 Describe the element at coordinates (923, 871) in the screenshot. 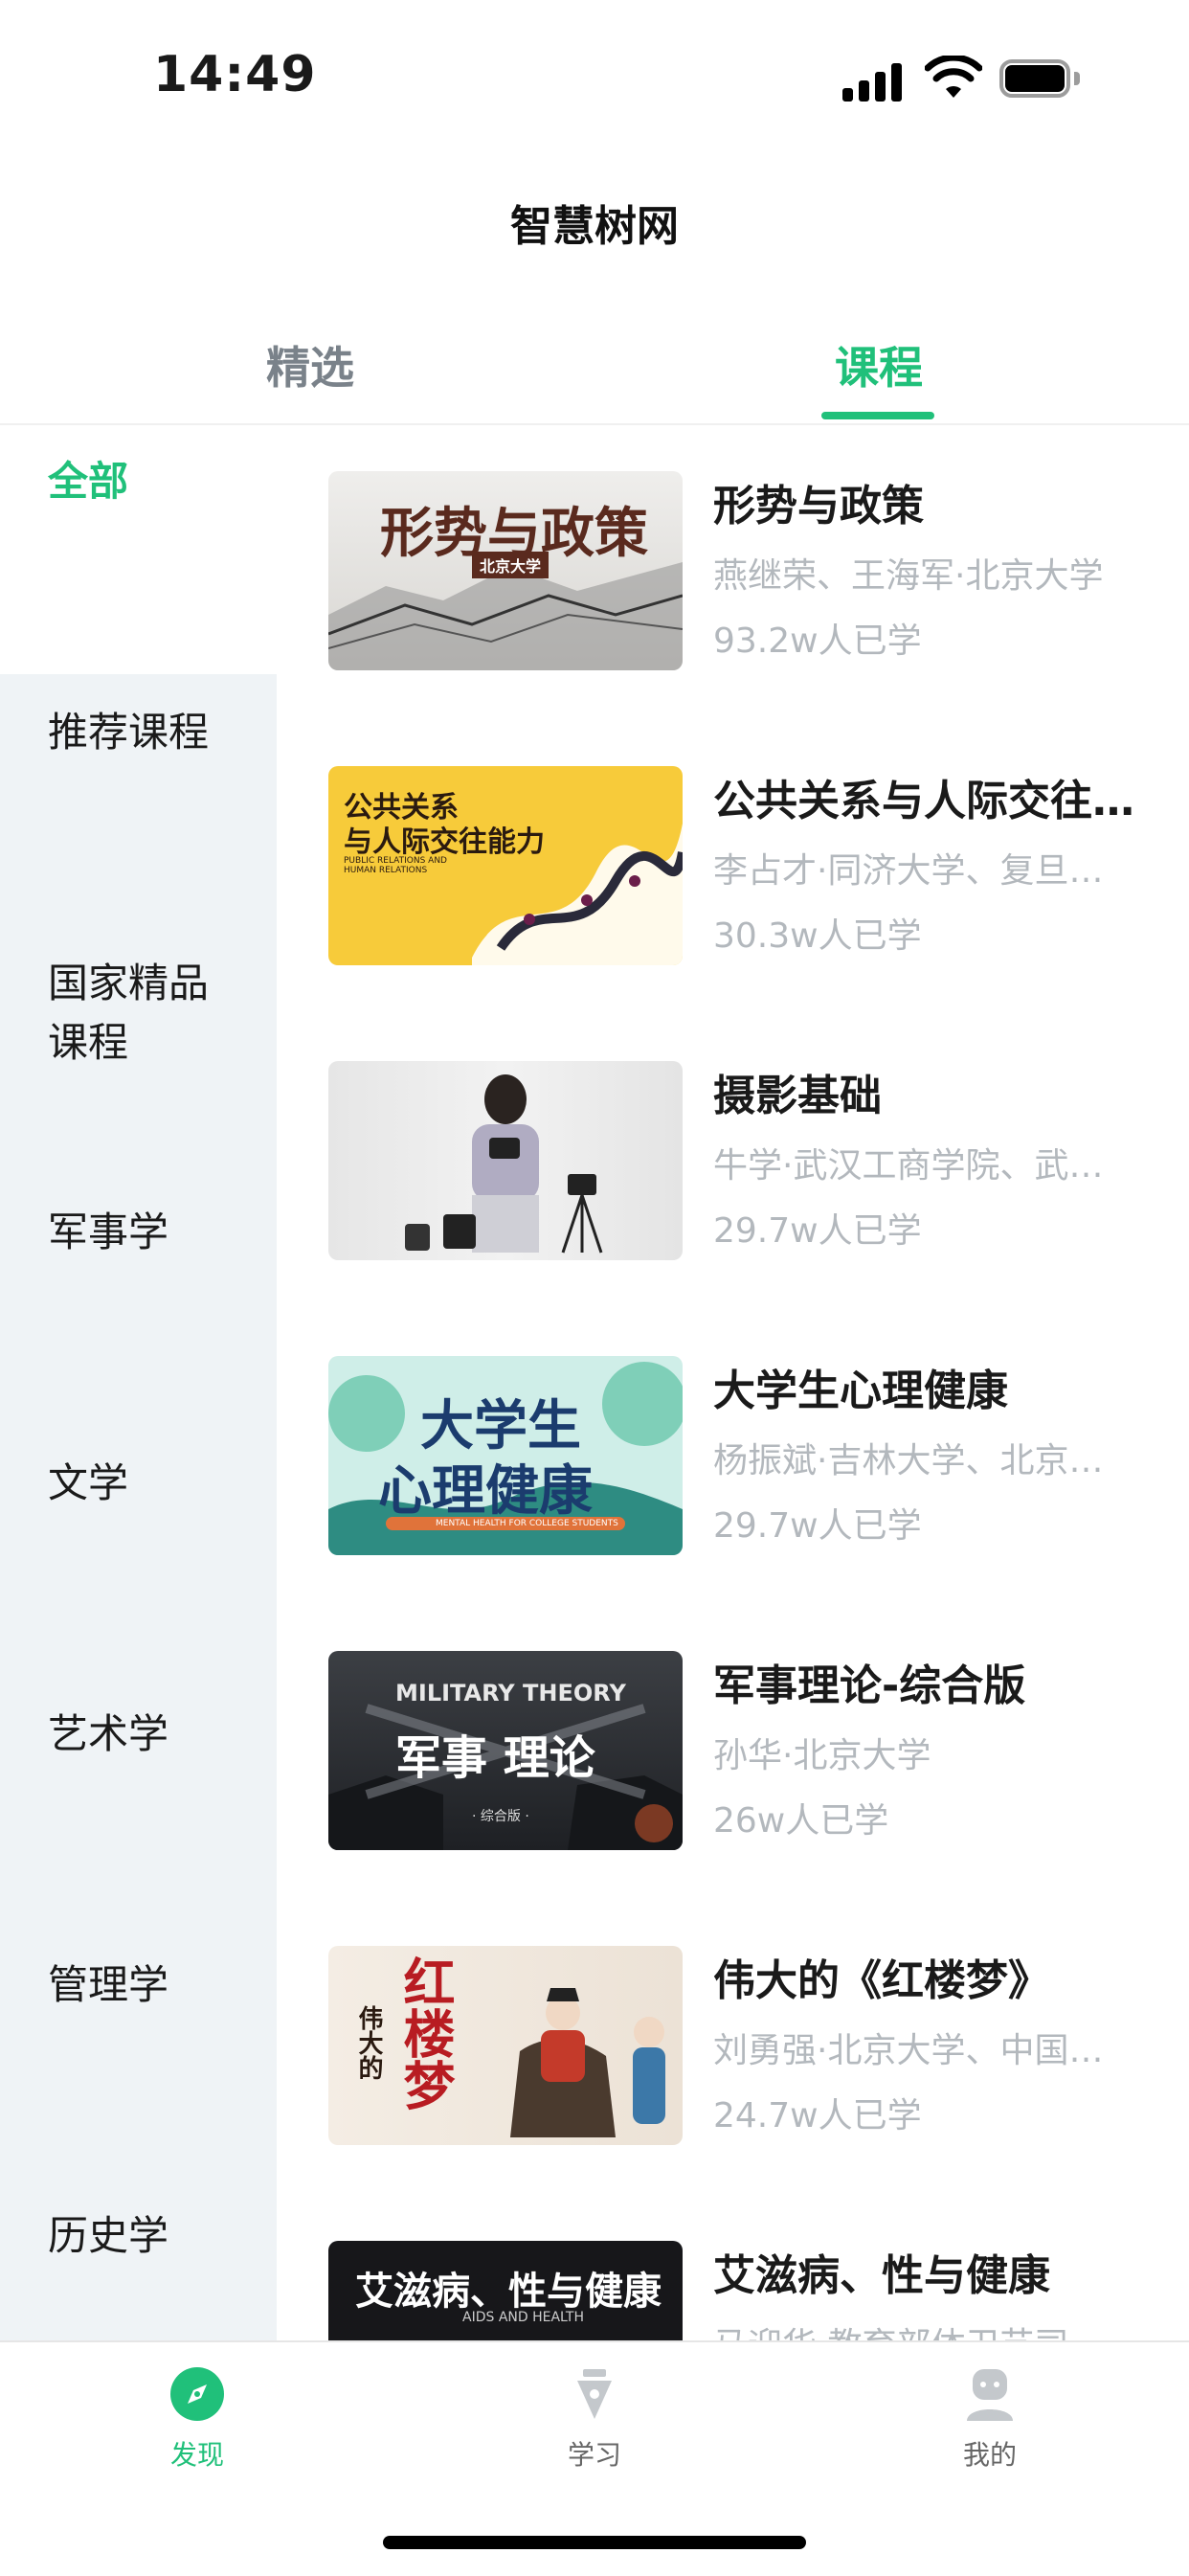

I see `course-teacher: 李占才·同济大学、复旦大学` at that location.